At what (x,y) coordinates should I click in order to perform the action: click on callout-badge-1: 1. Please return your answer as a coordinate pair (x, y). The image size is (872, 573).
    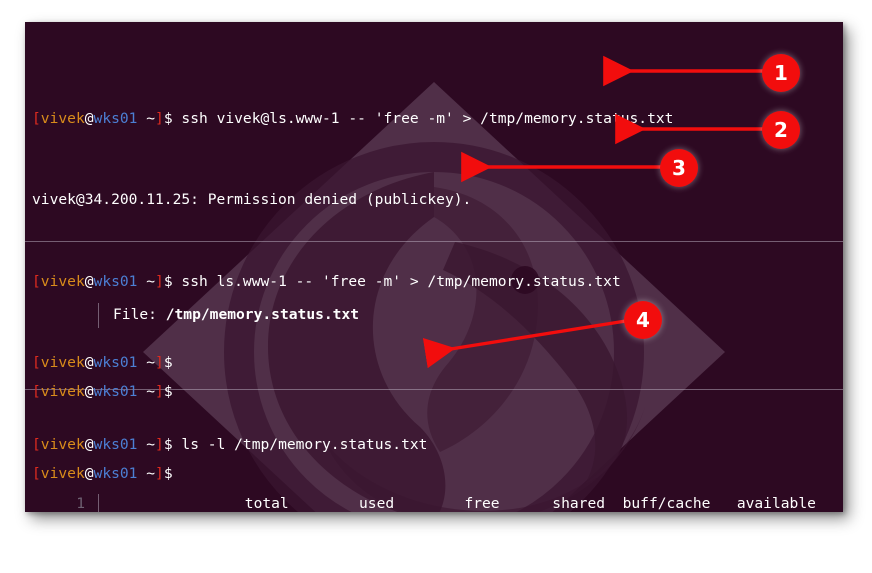
    Looking at the image, I should click on (781, 73).